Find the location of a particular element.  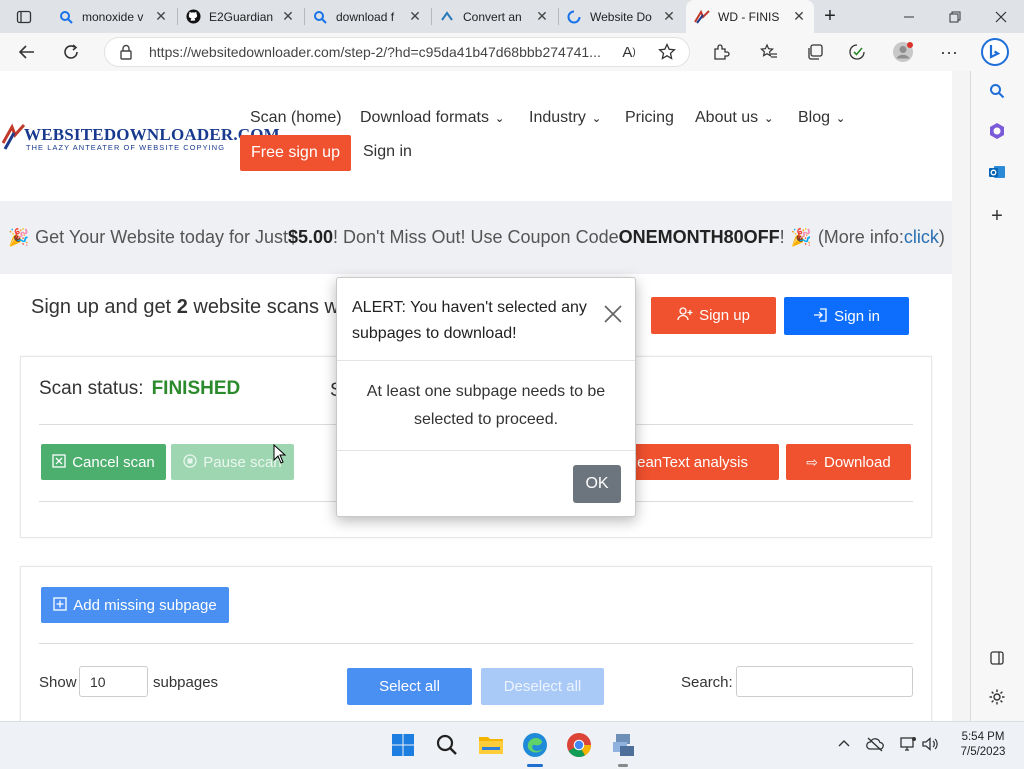

scan-status: Scan status: FINISHED is located at coordinates (140, 388).